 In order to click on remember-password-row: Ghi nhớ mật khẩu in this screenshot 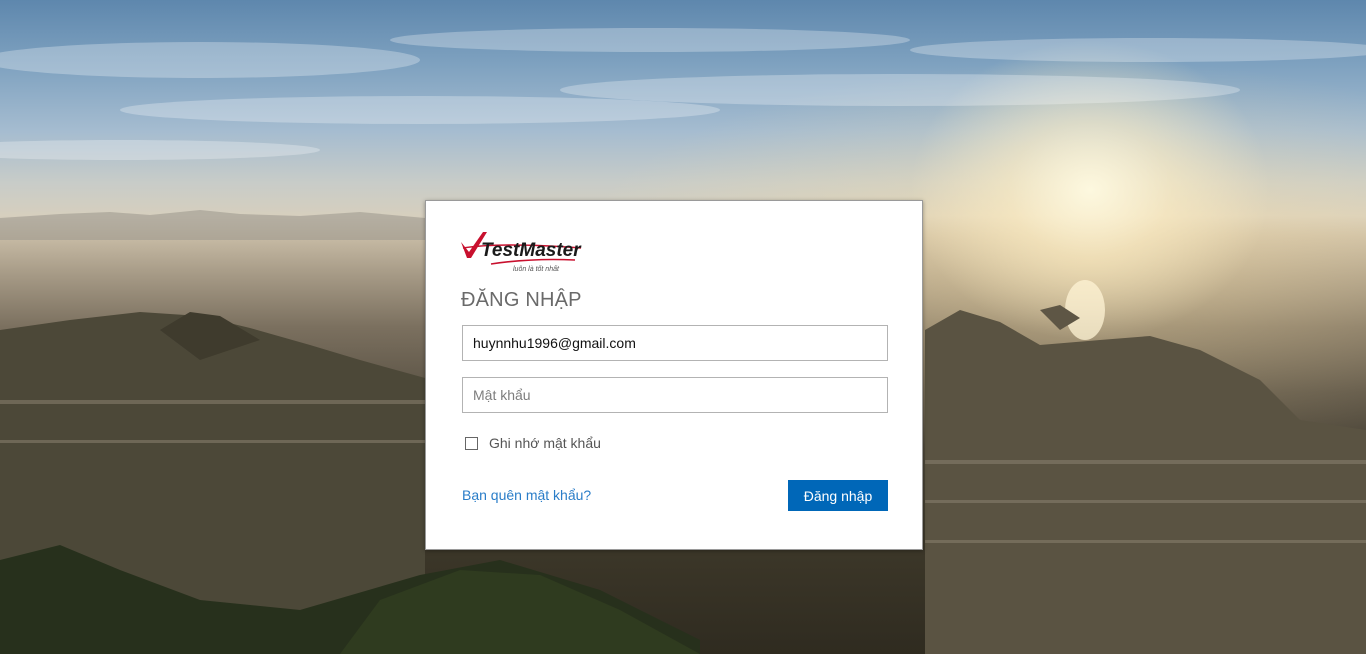, I will do `click(533, 443)`.